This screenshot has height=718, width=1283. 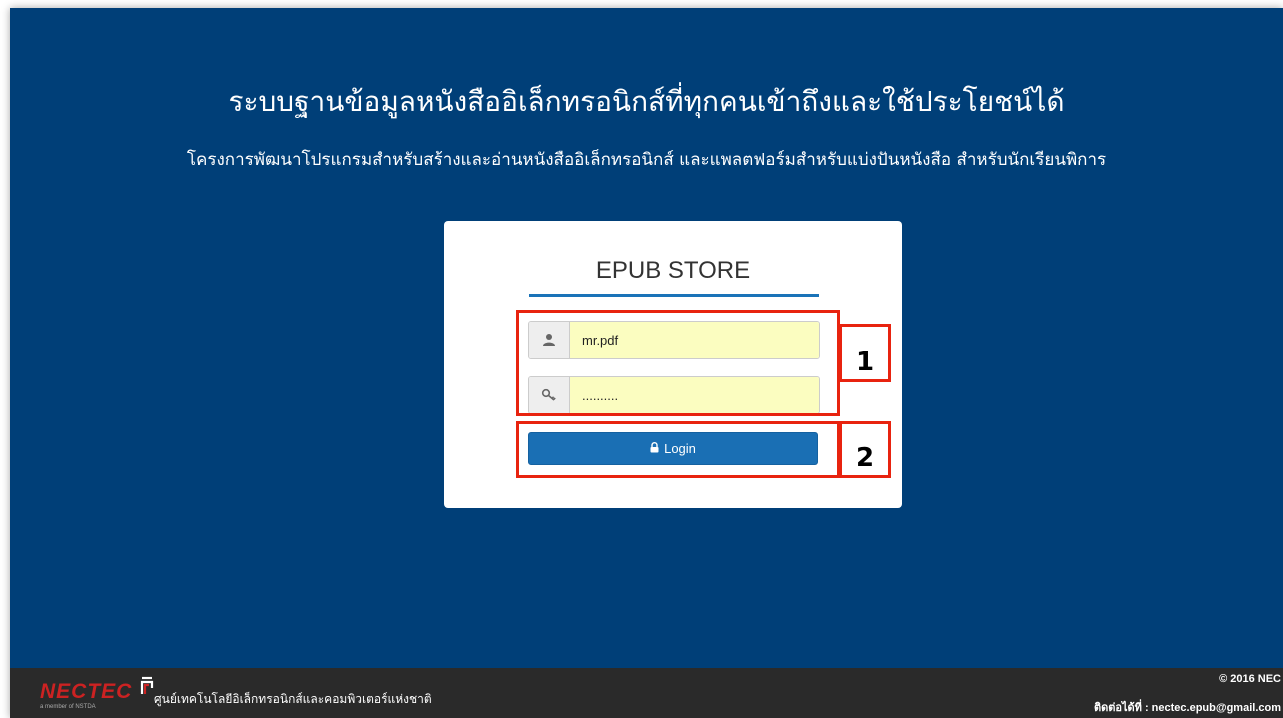 What do you see at coordinates (1187, 708) in the screenshot?
I see `footer-contact: ติดต่อได้ที่ : nectec.epub@gmail.com` at bounding box center [1187, 708].